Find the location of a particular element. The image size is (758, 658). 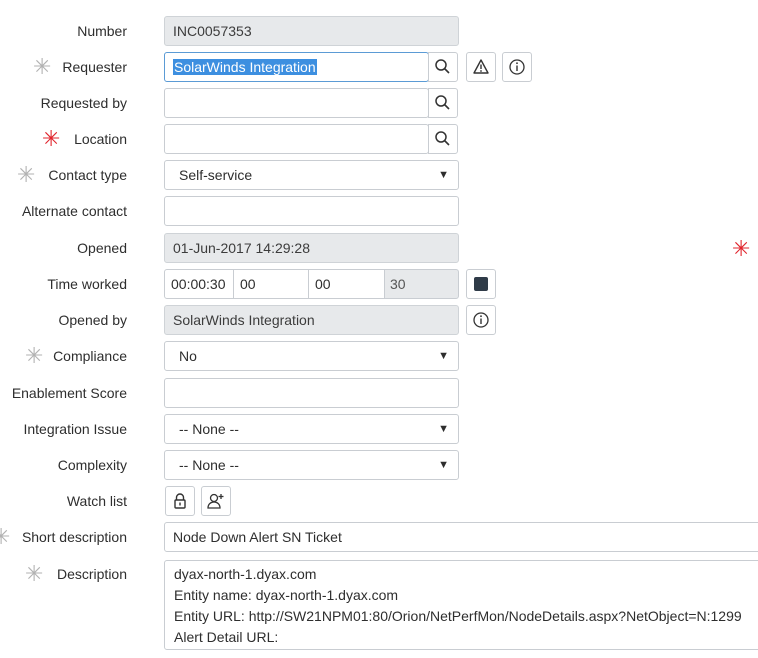

compliance-select: No ▼ is located at coordinates (311, 356).